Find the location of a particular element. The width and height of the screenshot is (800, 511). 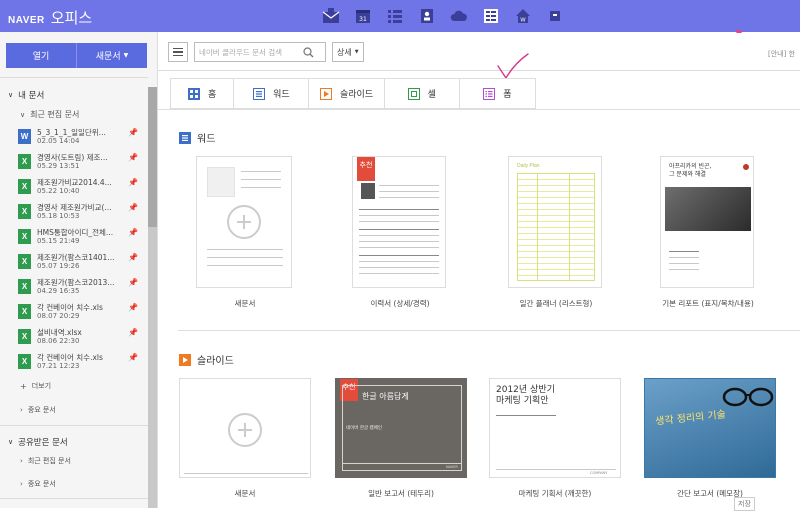

brand-name: NAVER is located at coordinates (26, 20).